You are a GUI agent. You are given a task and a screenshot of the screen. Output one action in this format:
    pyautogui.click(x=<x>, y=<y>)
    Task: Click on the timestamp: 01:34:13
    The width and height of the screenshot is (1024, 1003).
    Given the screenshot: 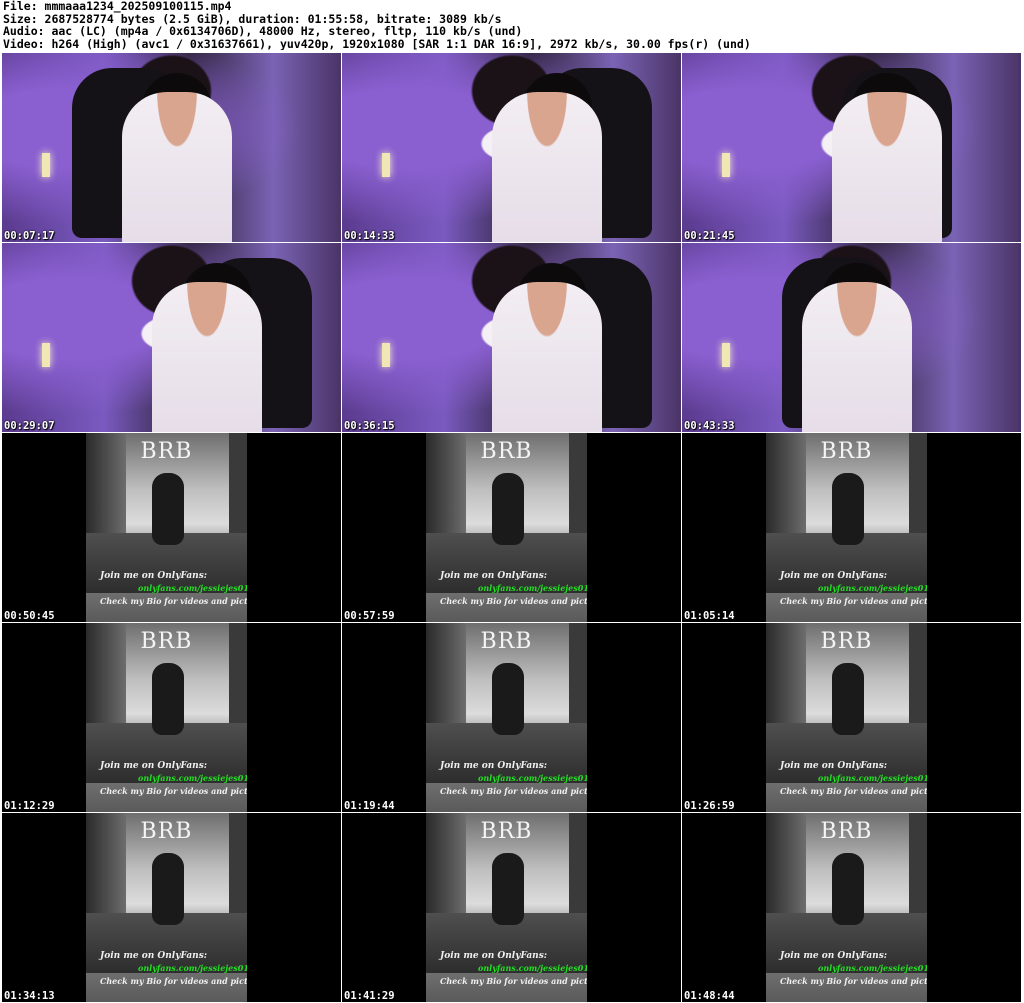 What is the action you would take?
    pyautogui.click(x=29, y=996)
    